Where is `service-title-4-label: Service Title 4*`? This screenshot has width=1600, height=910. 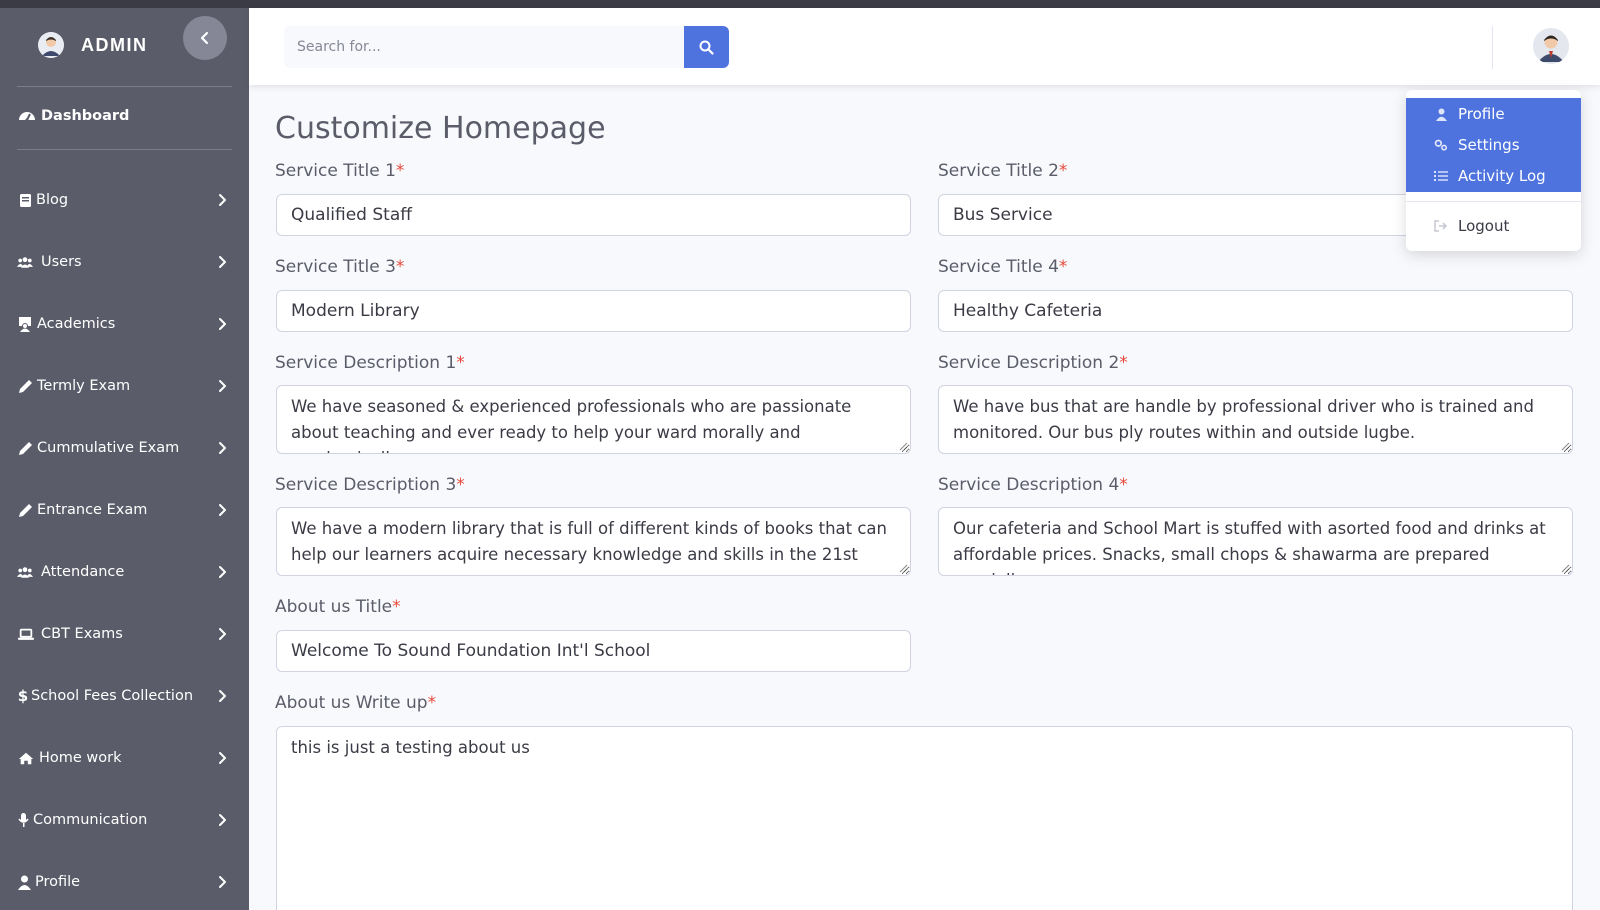
service-title-4-label: Service Title 4* is located at coordinates (1003, 267).